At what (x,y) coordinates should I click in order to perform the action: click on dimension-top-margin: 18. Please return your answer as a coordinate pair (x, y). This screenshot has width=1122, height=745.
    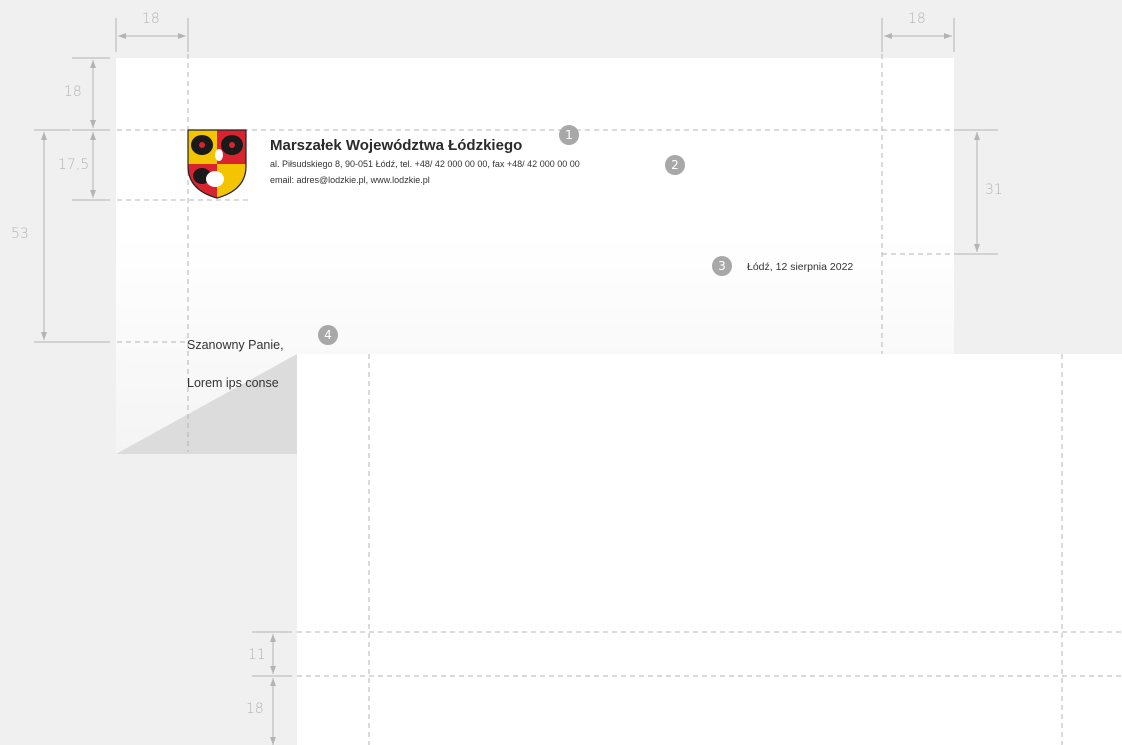
    Looking at the image, I should click on (73, 92).